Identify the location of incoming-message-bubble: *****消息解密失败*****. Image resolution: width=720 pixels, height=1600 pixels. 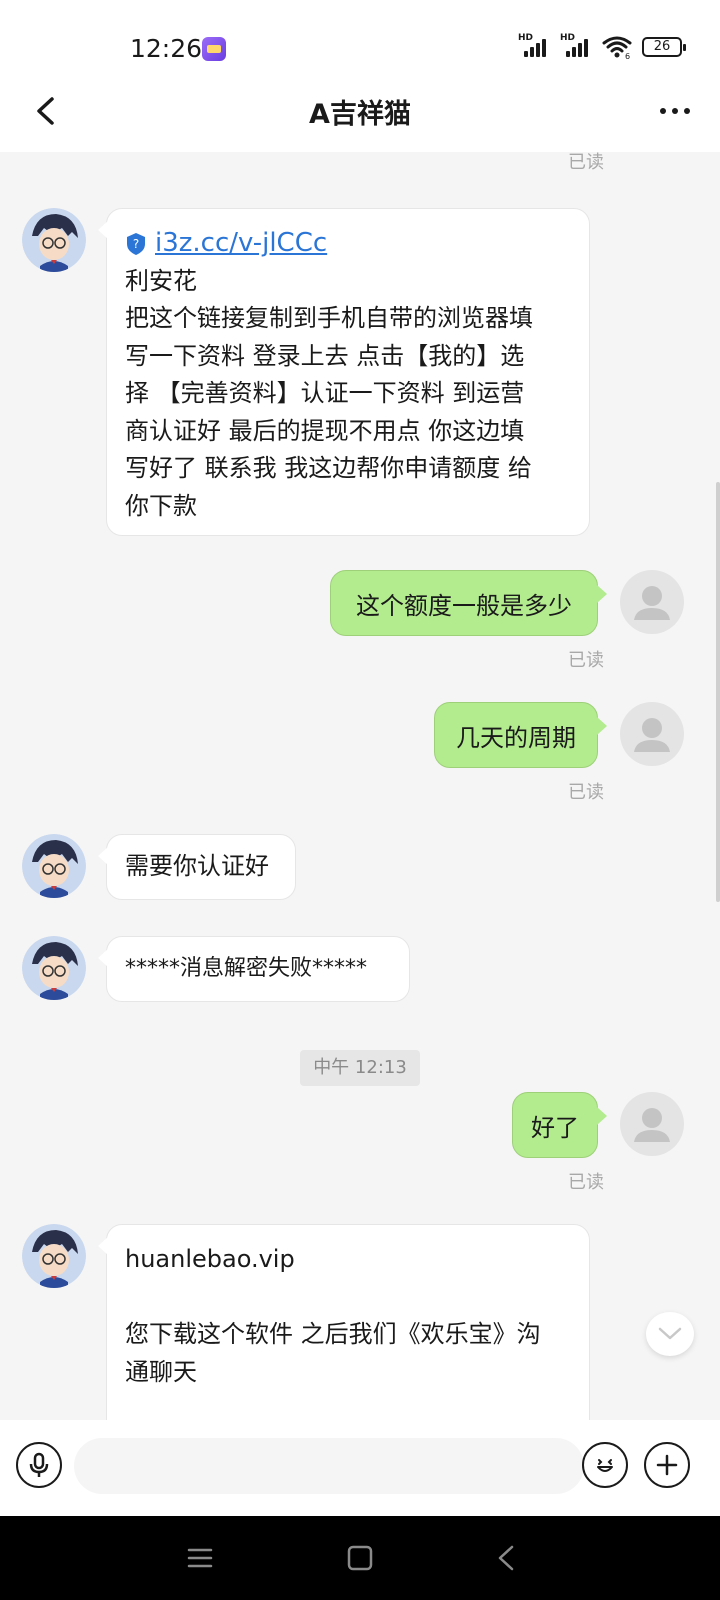
(254, 969).